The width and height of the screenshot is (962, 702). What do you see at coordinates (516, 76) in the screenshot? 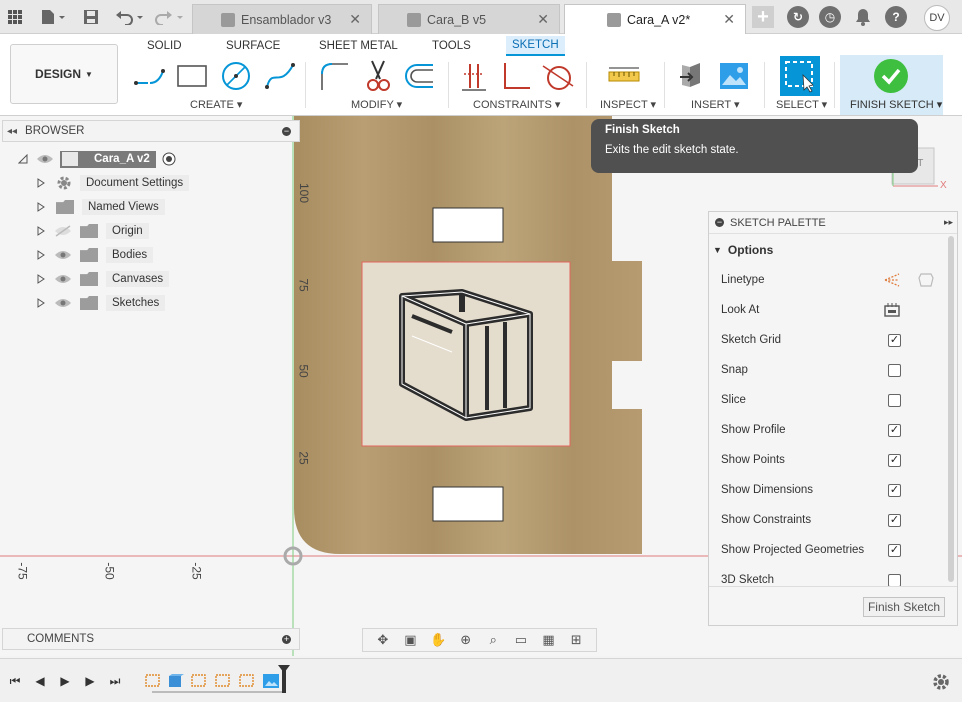
I see `perpendicular-constraint-icon` at bounding box center [516, 76].